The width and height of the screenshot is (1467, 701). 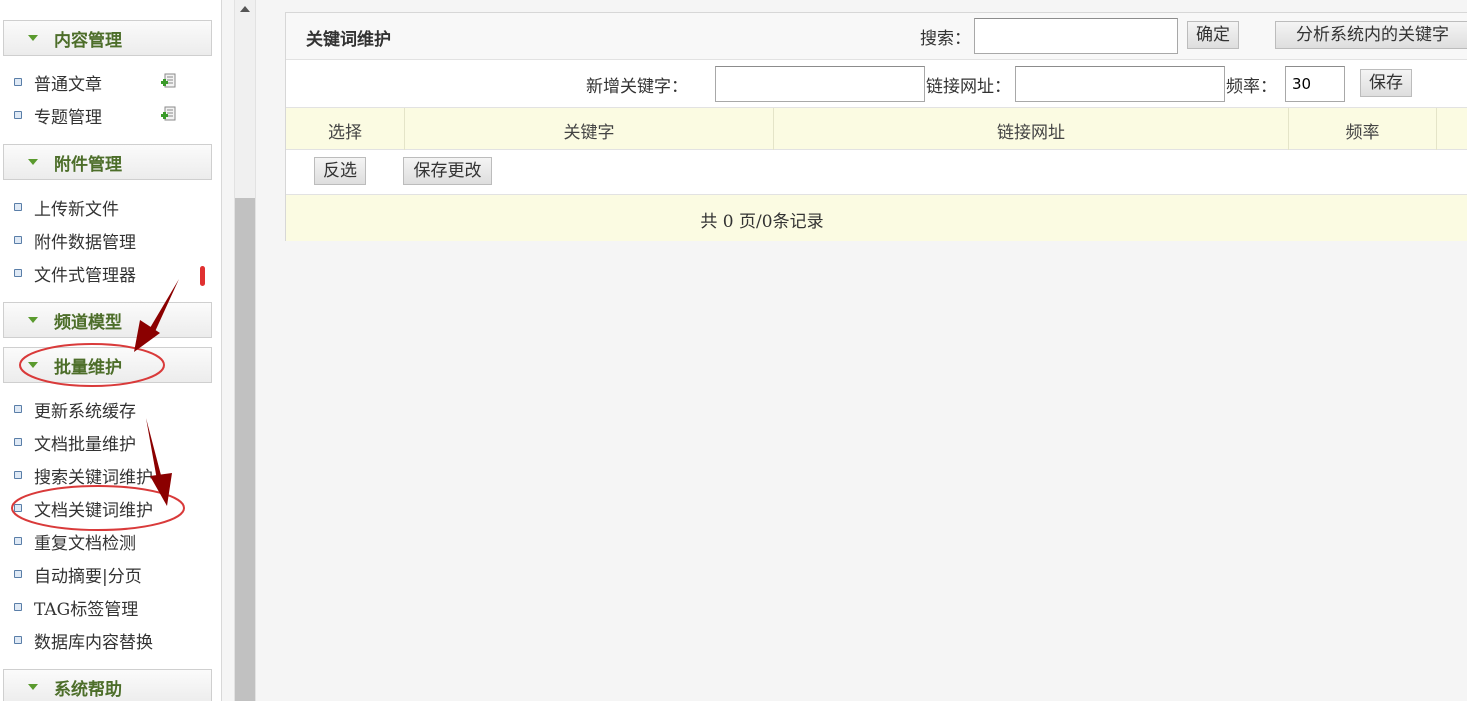 What do you see at coordinates (93, 477) in the screenshot?
I see `sidebar-item-label: 搜索关键词维护` at bounding box center [93, 477].